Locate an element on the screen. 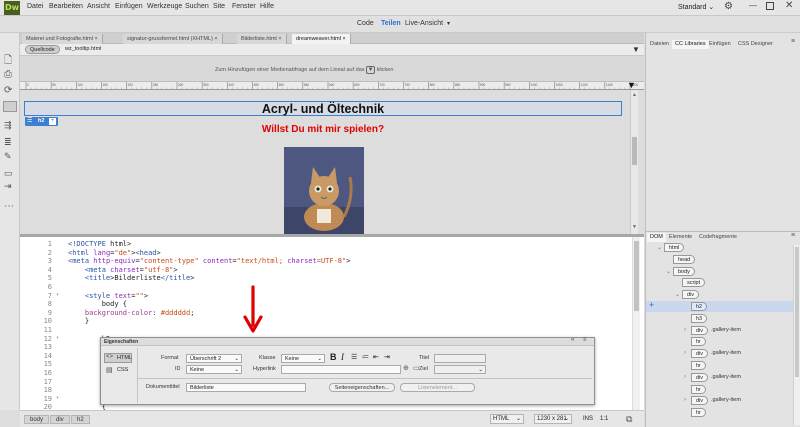 The image size is (800, 427). unordered-list-icon: ☰ is located at coordinates (354, 357).